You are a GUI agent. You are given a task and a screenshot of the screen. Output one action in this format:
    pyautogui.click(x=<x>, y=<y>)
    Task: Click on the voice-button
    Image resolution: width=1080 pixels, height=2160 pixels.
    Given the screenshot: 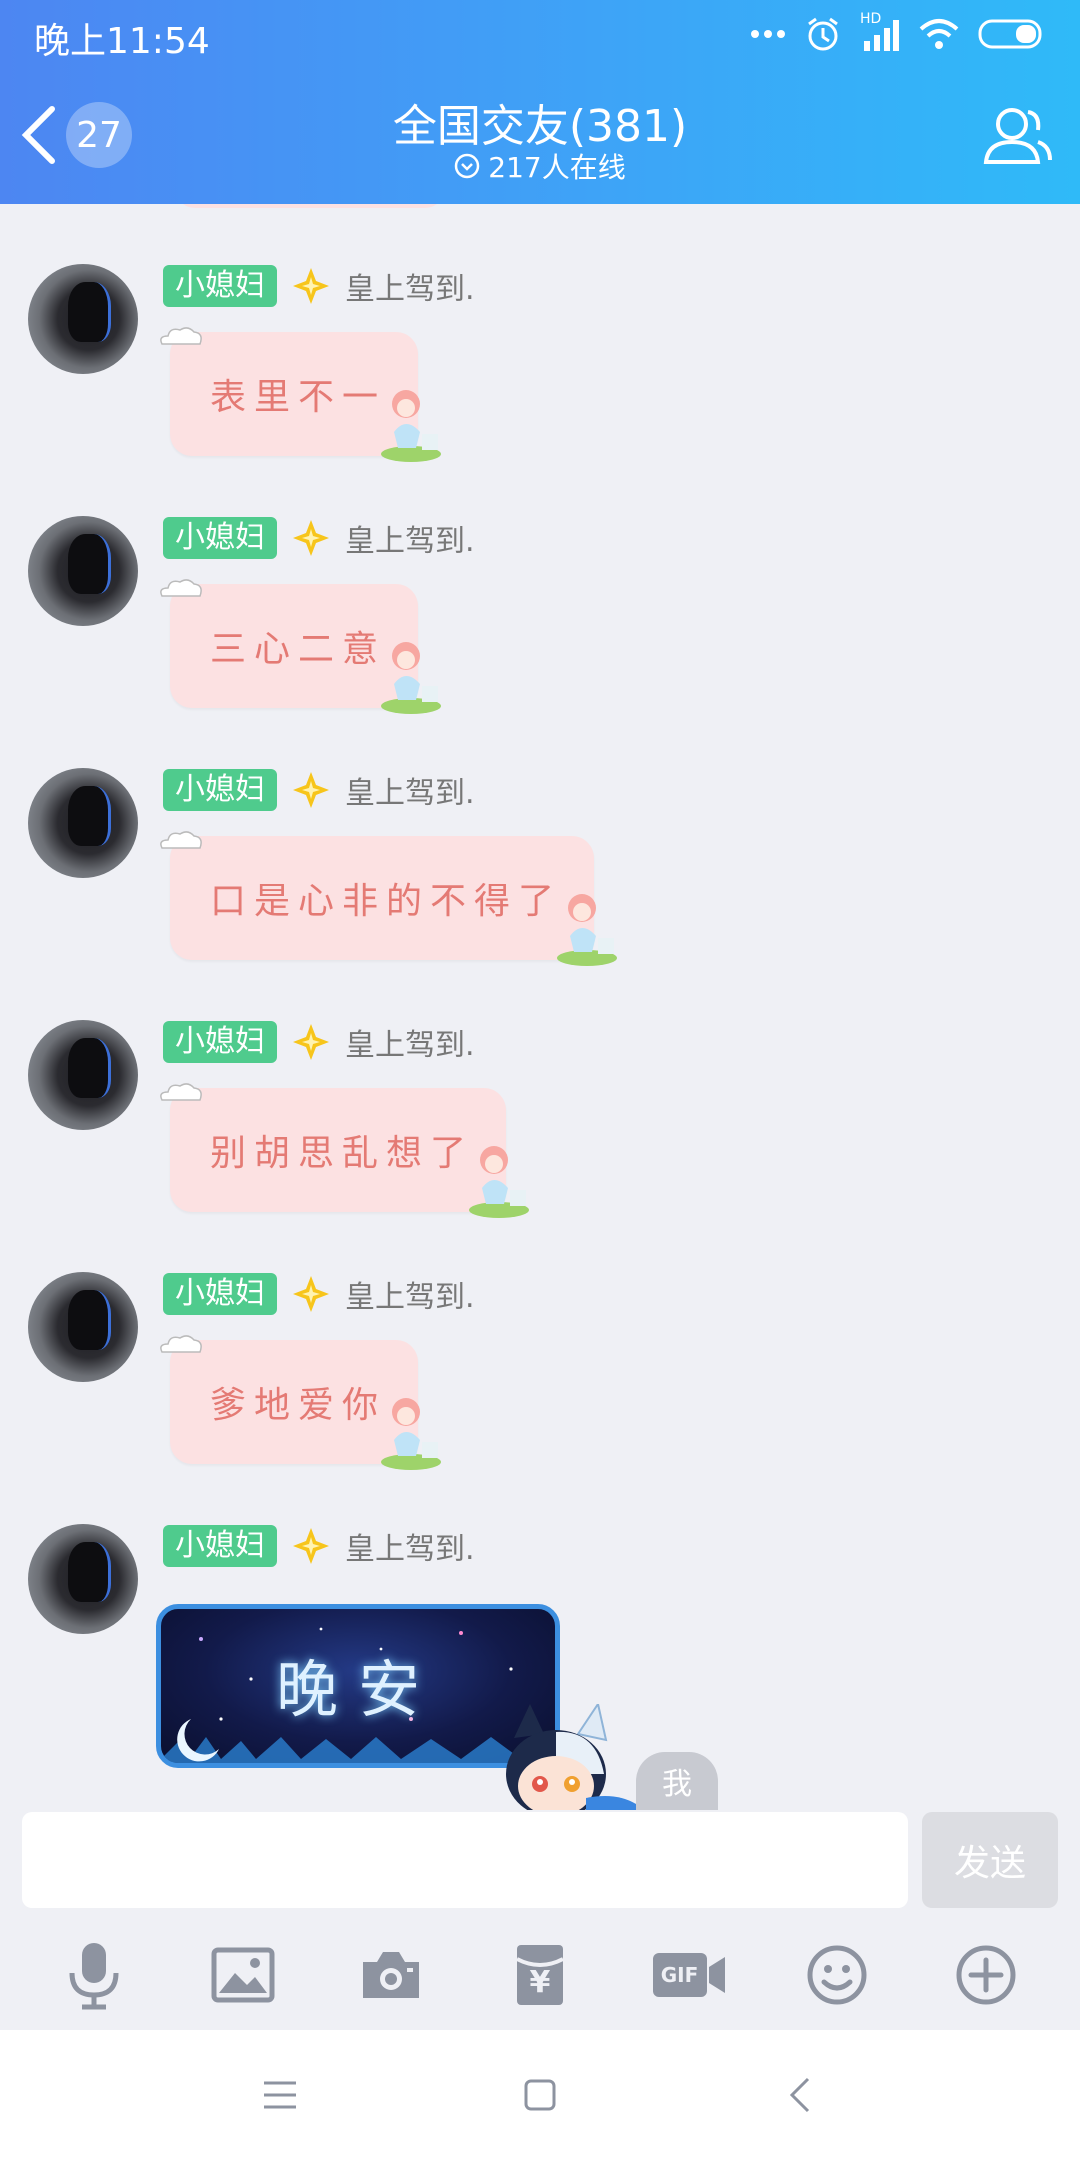 What is the action you would take?
    pyautogui.click(x=94, y=1975)
    